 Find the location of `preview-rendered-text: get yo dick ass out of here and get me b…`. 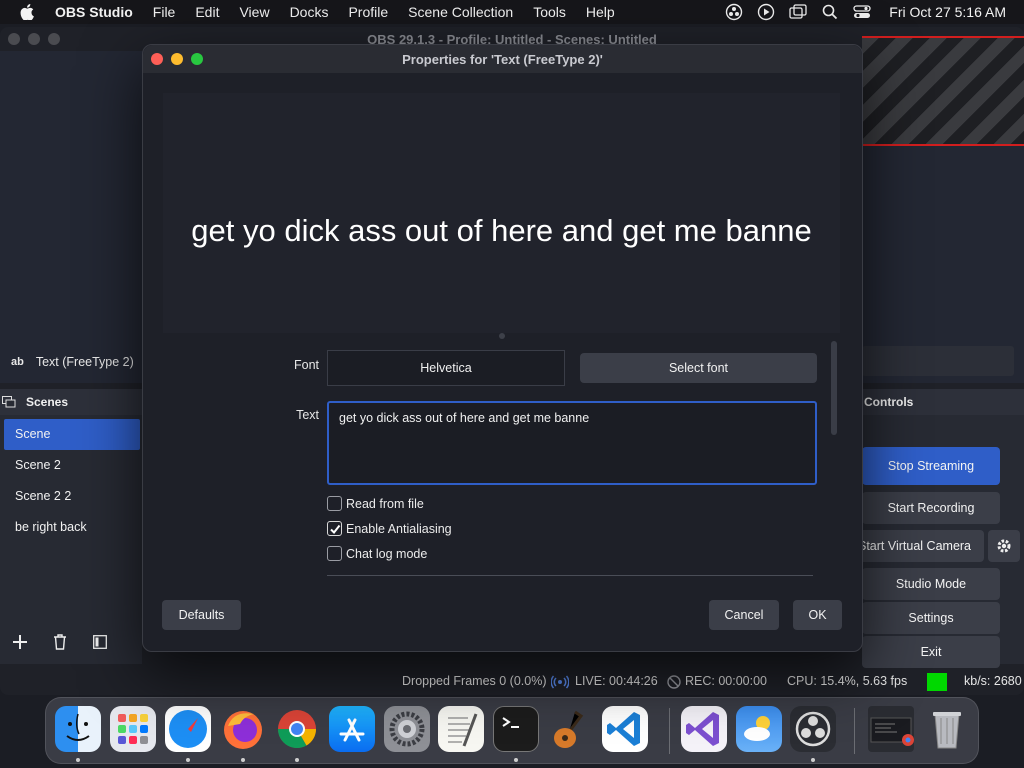

preview-rendered-text: get yo dick ass out of here and get me b… is located at coordinates (501, 230).